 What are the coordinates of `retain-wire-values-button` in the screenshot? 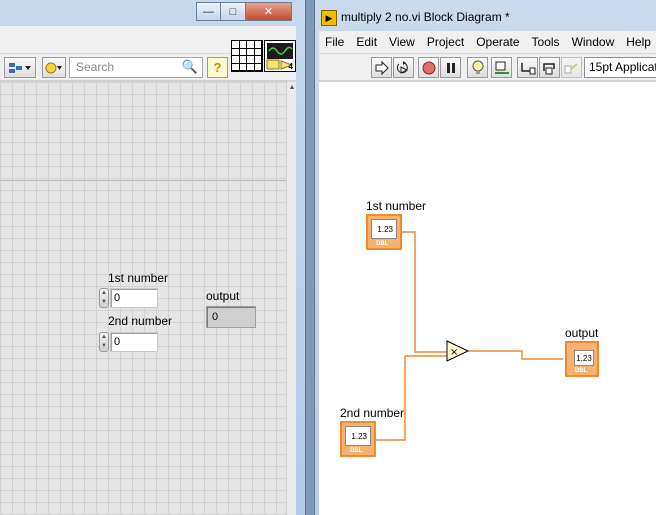 It's located at (501, 67).